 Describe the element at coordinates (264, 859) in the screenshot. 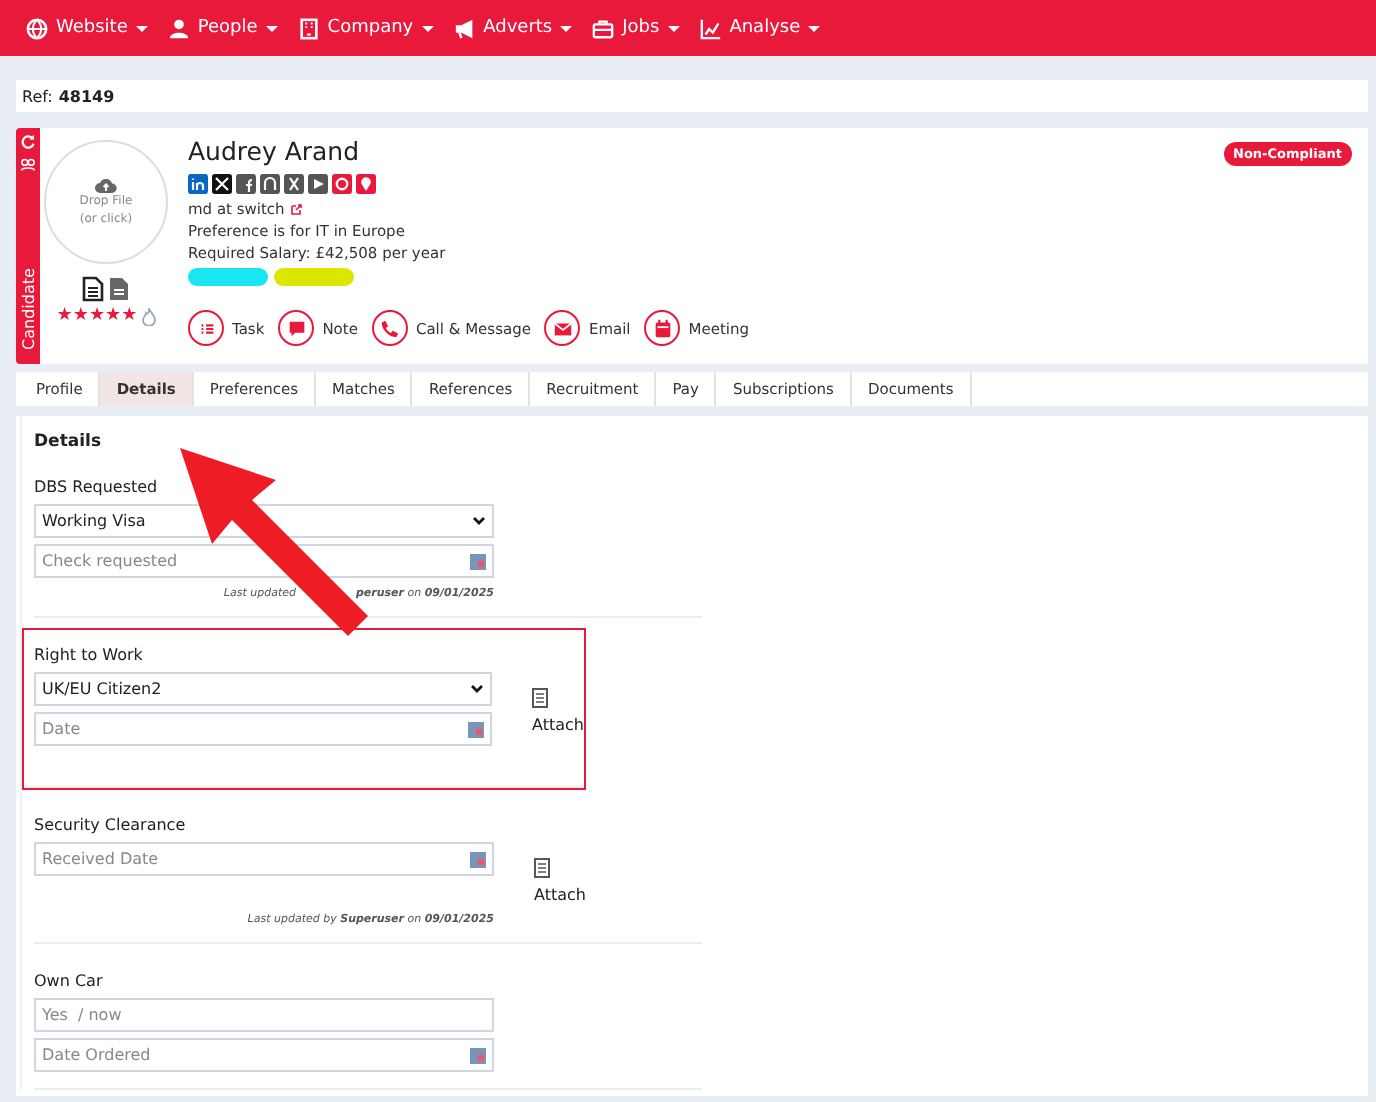

I see `date-field: Received Date` at that location.